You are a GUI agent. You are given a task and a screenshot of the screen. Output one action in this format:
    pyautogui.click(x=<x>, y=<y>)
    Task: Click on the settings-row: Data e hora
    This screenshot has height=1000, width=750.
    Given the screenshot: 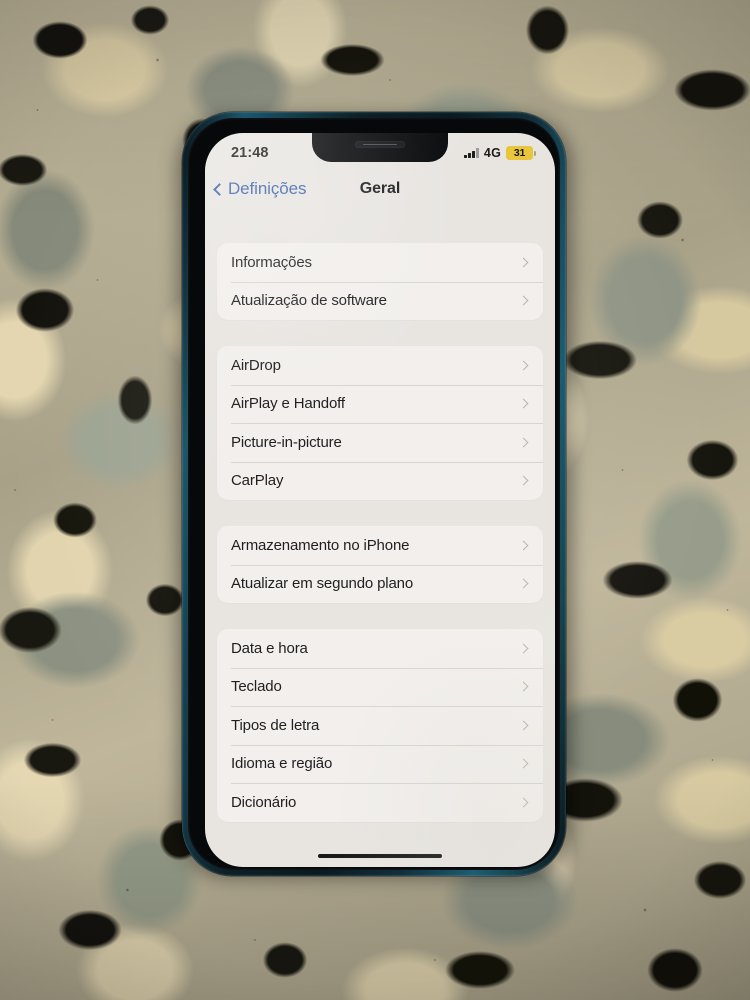 What is the action you would take?
    pyautogui.click(x=380, y=648)
    